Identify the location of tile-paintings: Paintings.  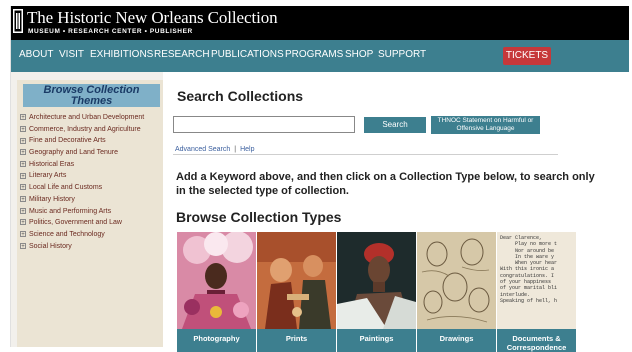
(376, 292).